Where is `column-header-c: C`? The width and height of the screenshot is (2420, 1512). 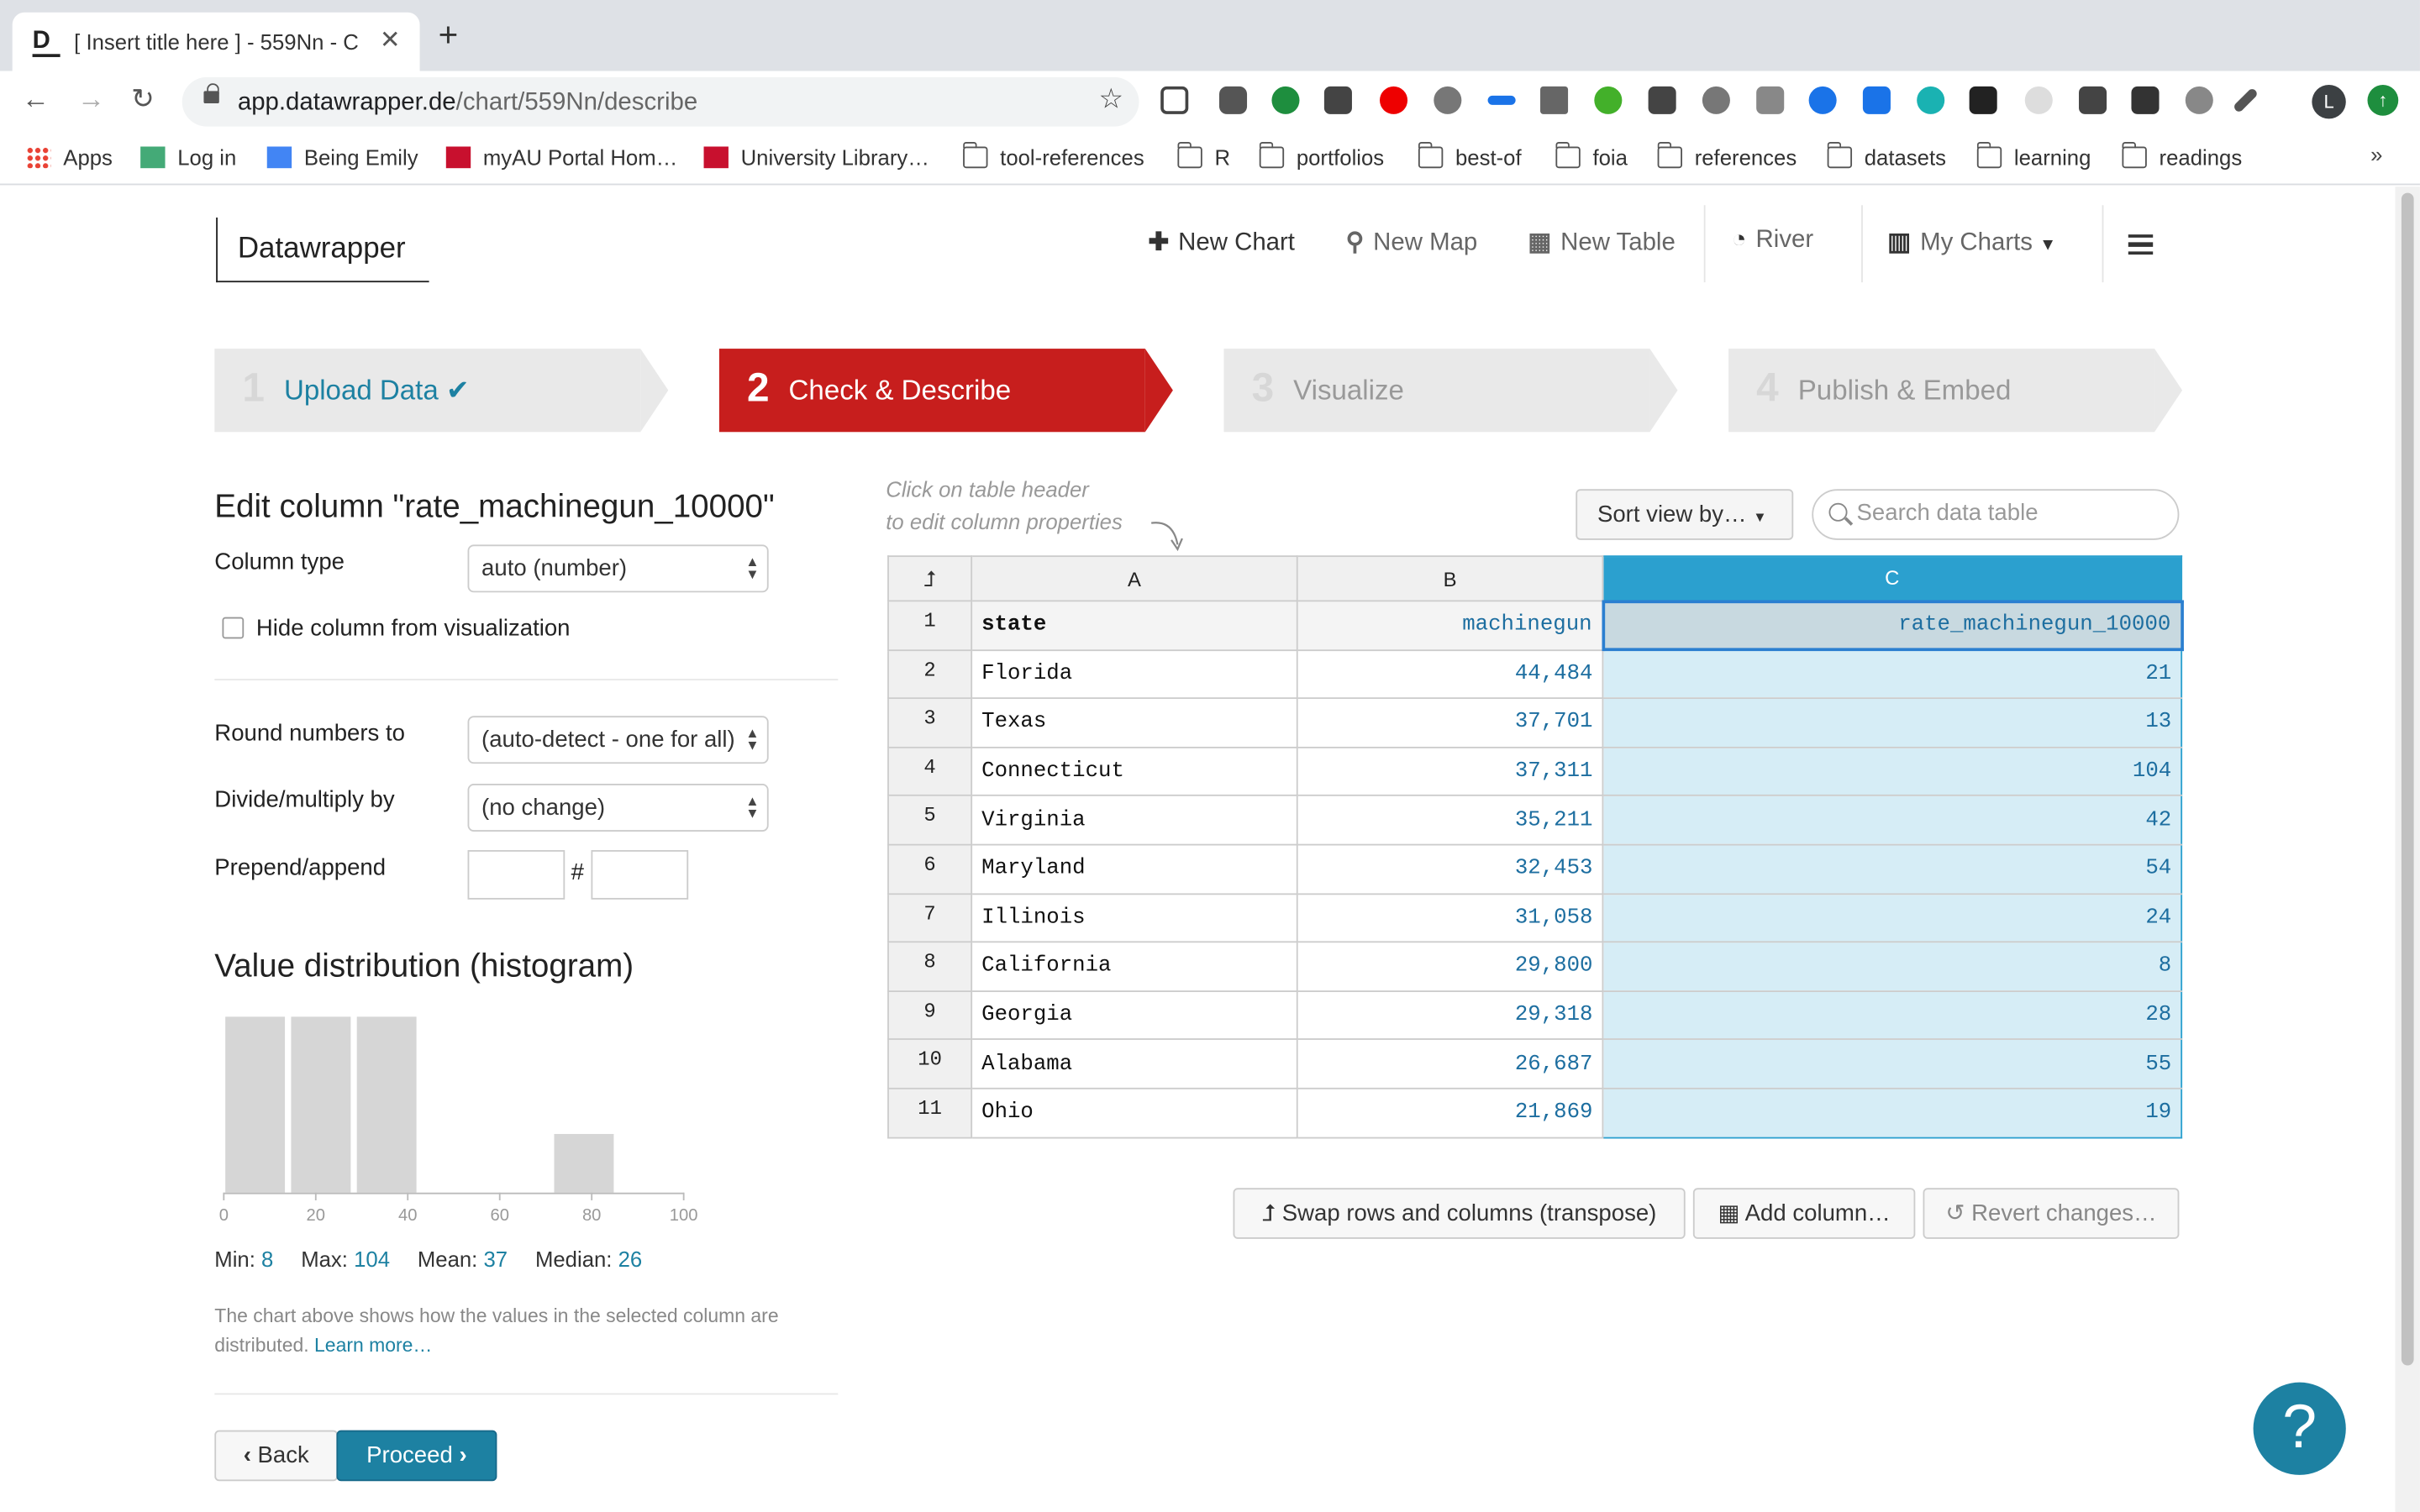 column-header-c: C is located at coordinates (1892, 578).